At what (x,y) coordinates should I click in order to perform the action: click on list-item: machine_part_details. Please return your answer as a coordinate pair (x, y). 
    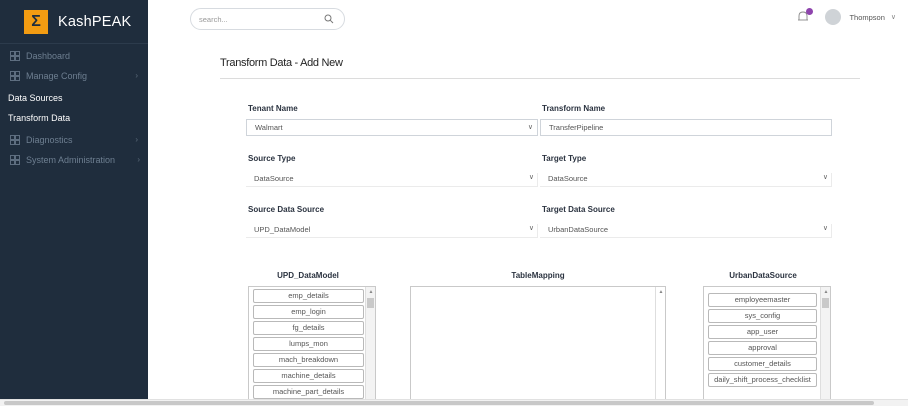
    Looking at the image, I should click on (308, 392).